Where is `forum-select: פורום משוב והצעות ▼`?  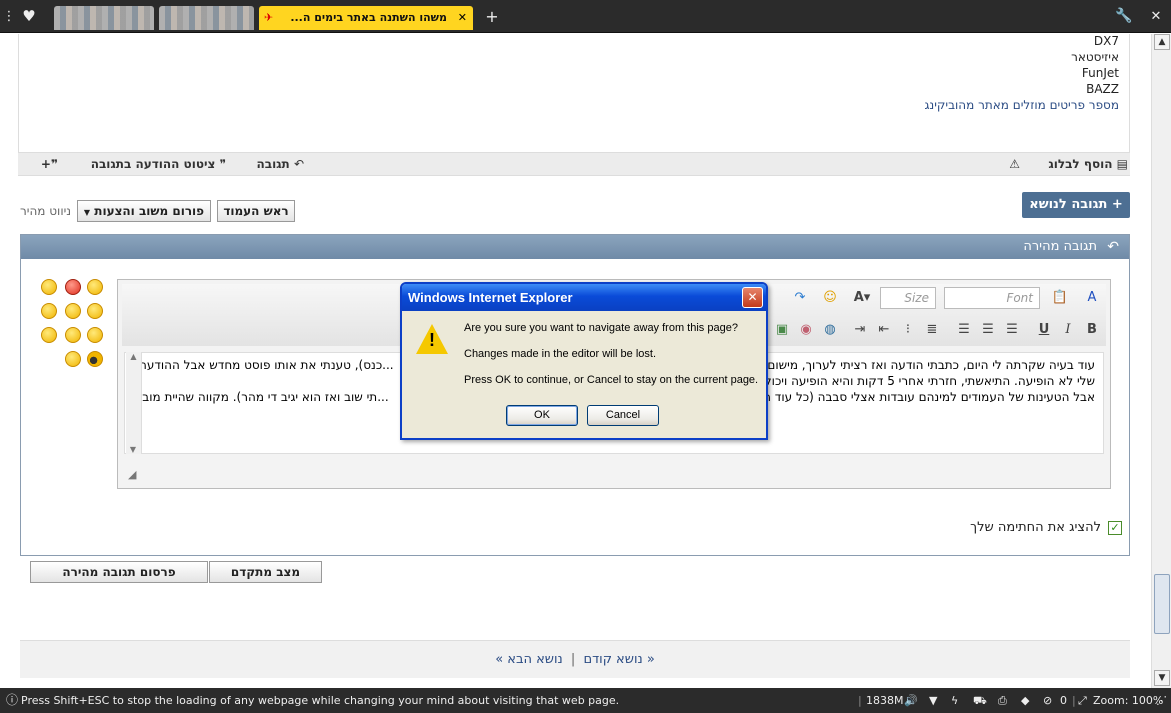 forum-select: פורום משוב והצעות ▼ is located at coordinates (144, 211).